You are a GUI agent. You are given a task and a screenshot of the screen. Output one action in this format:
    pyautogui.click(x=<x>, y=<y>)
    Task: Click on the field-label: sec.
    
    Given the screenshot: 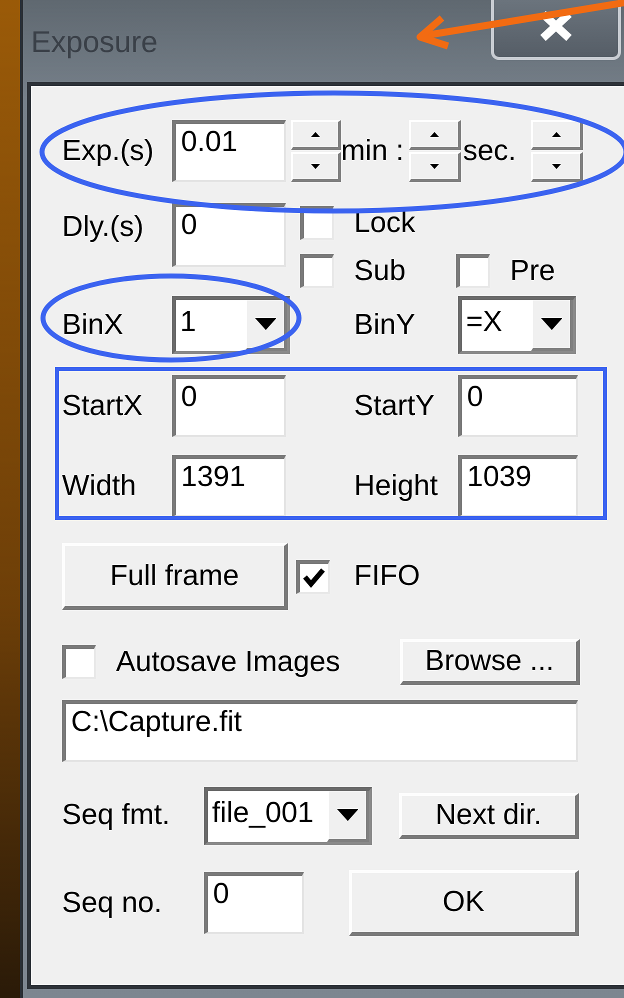 What is the action you would take?
    pyautogui.click(x=490, y=151)
    